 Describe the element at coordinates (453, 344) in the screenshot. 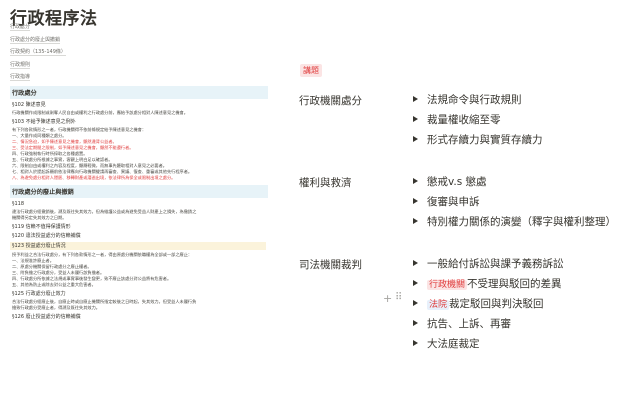

I see `topic-item: 大法庭裁定` at that location.